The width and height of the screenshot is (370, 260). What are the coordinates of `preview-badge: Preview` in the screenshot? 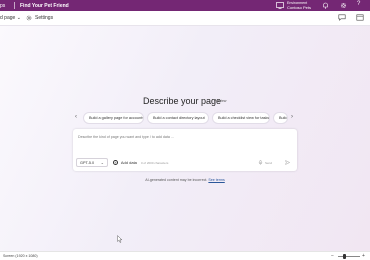 It's located at (220, 101).